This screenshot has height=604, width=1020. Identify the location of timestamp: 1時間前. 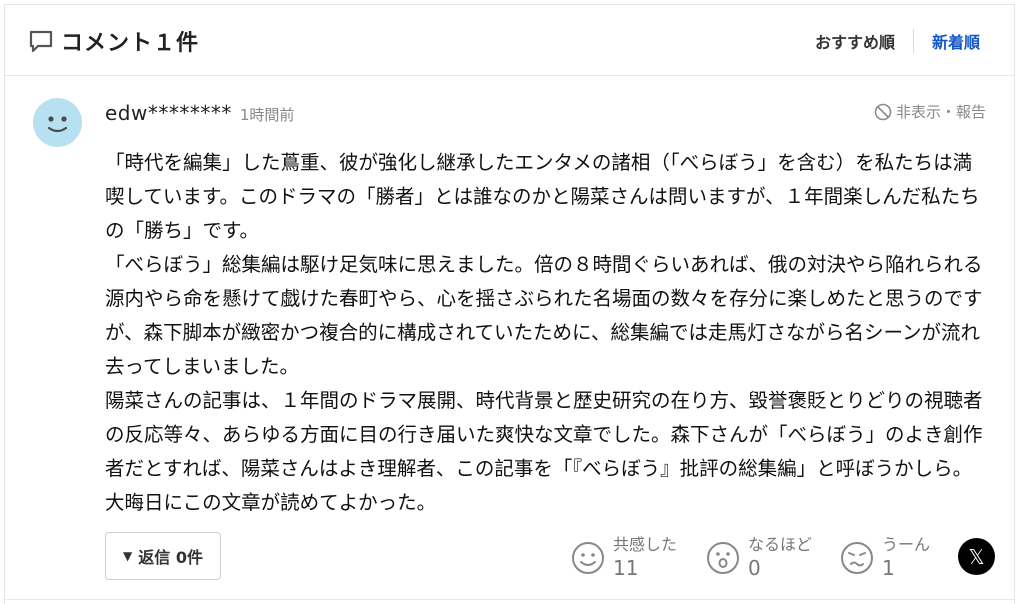
(267, 115).